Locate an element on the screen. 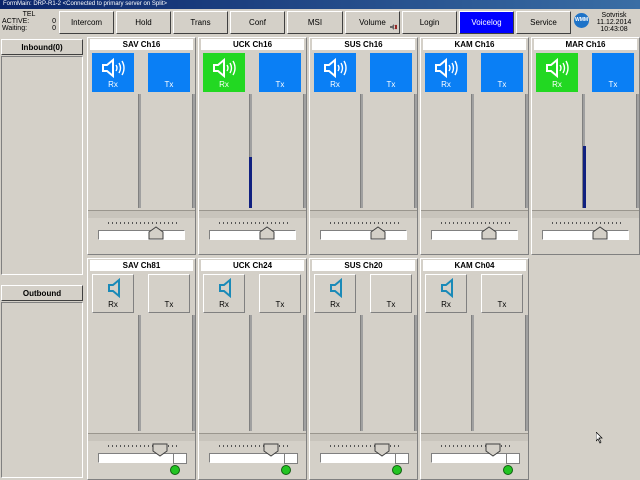 The image size is (640, 480). channel-title: SAV Ch81 is located at coordinates (141, 265).